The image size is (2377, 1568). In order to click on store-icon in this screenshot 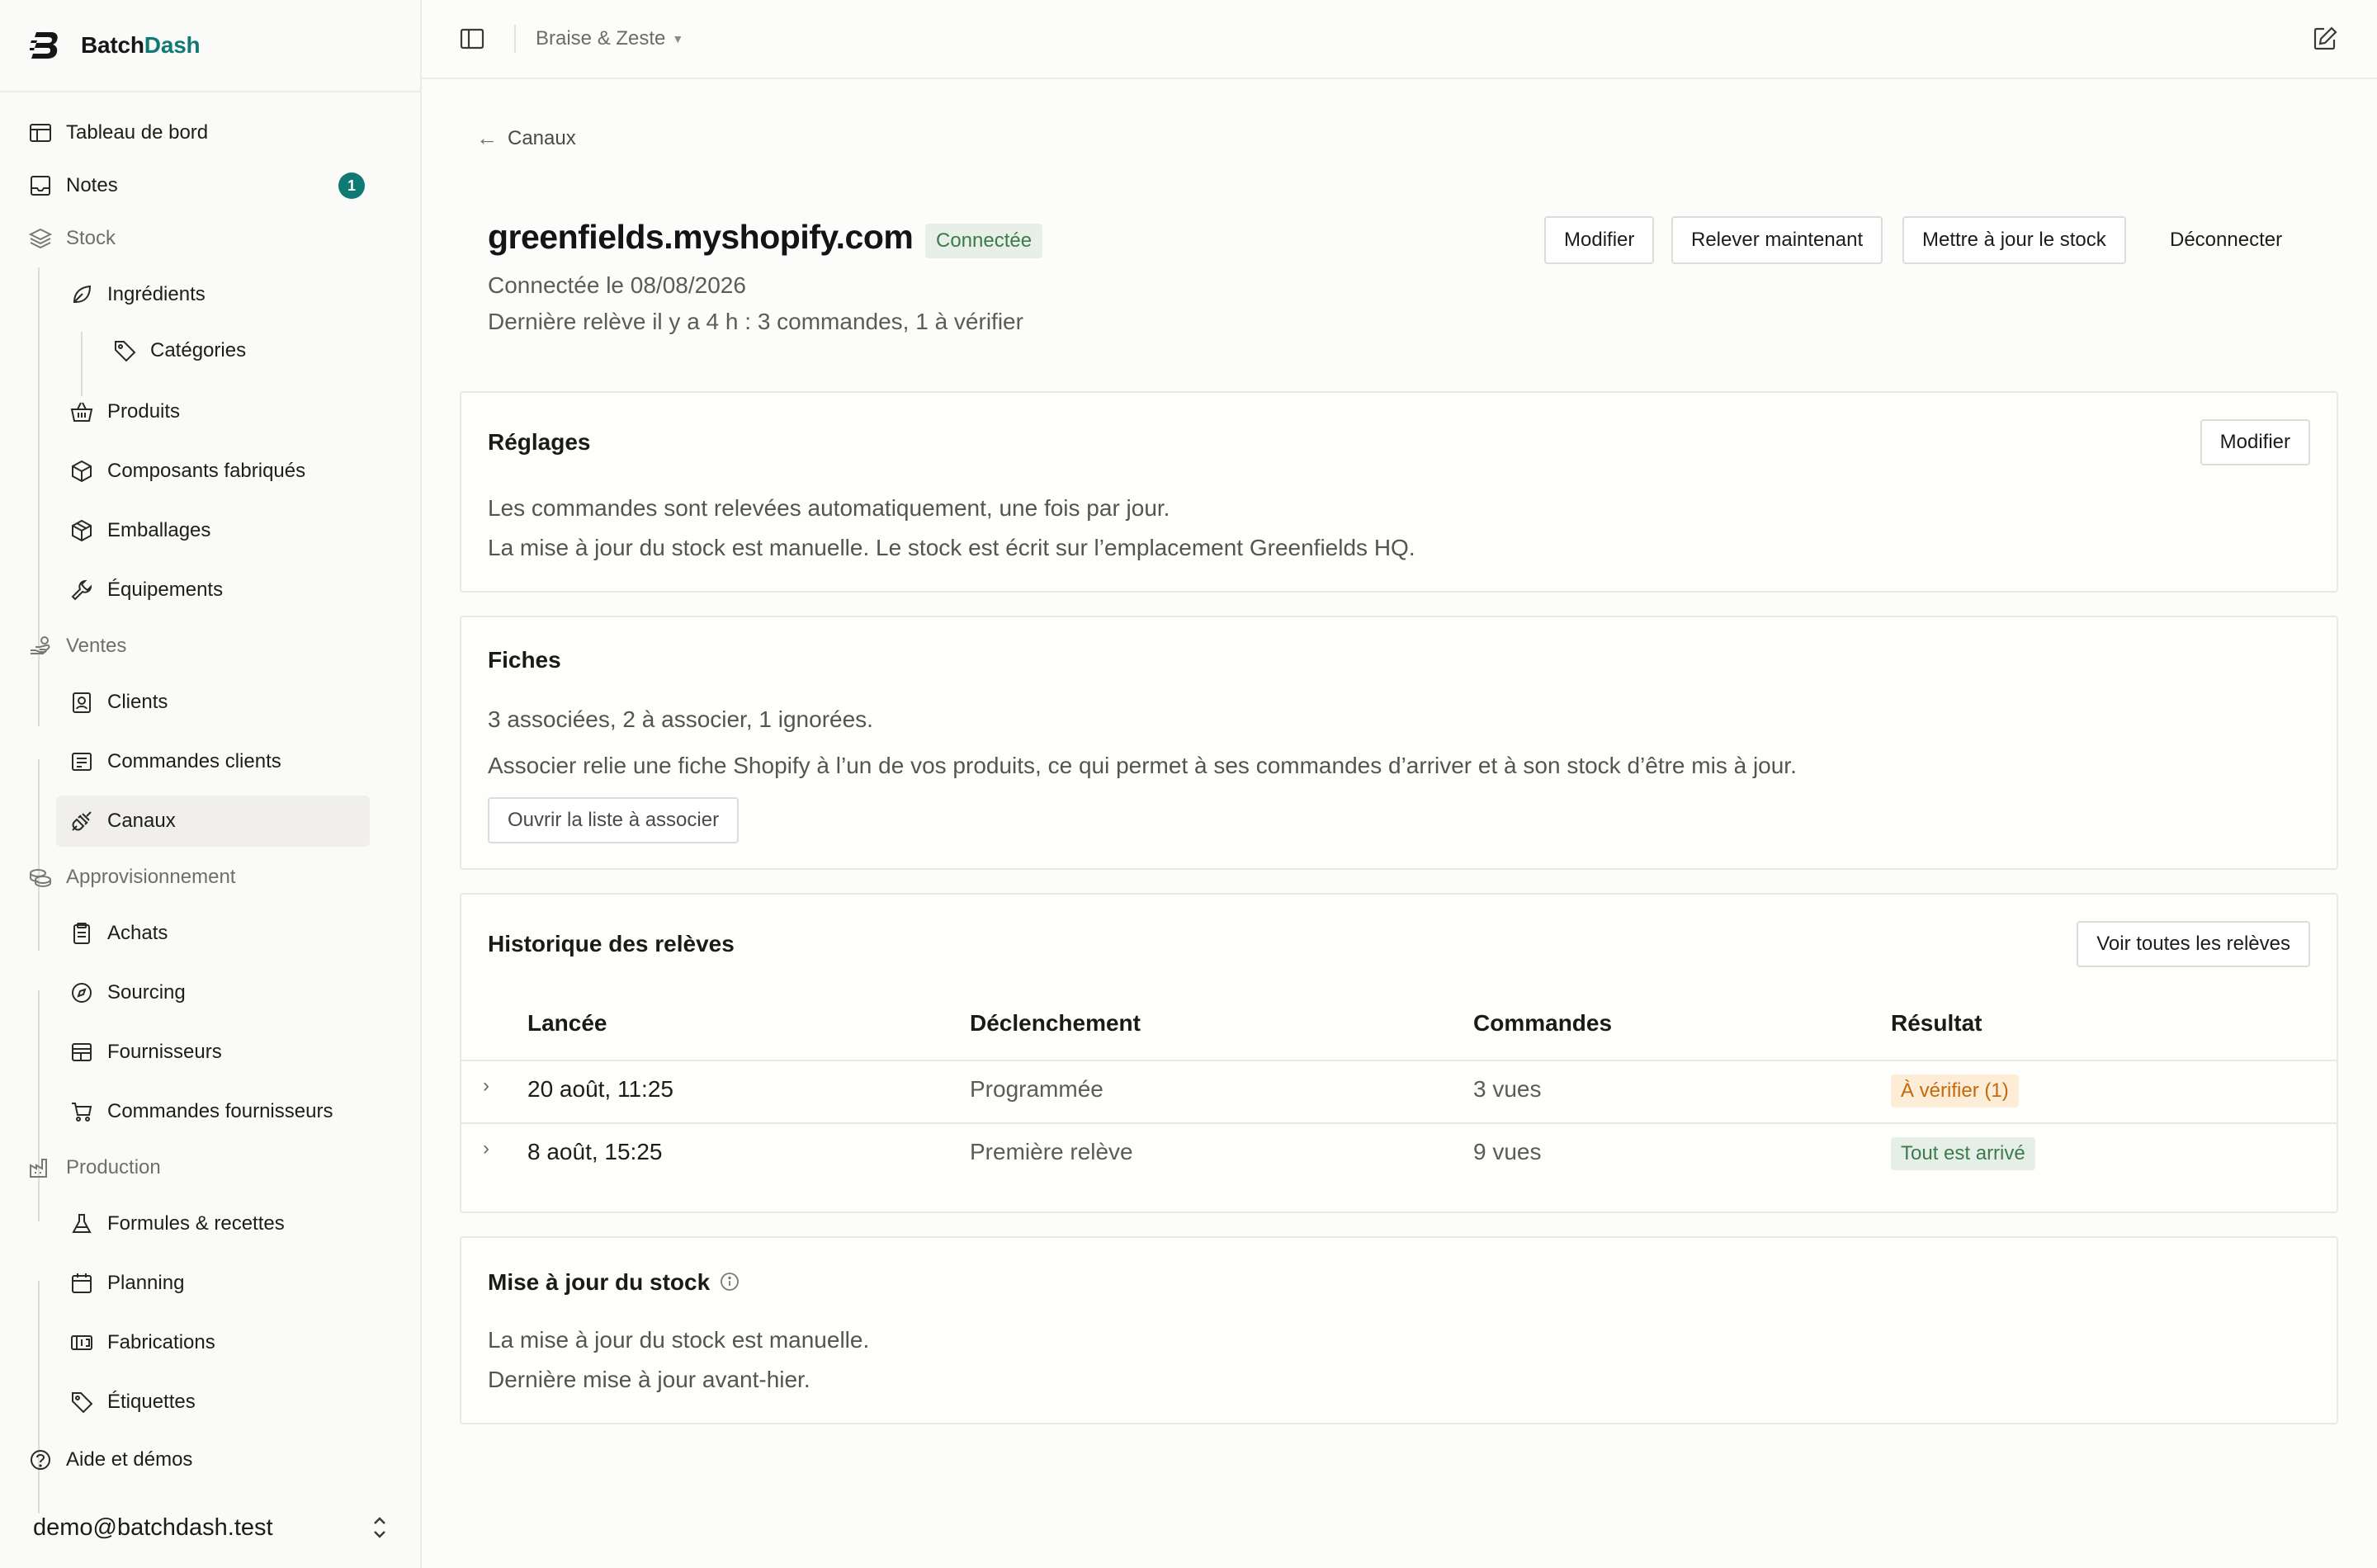, I will do `click(81, 1052)`.